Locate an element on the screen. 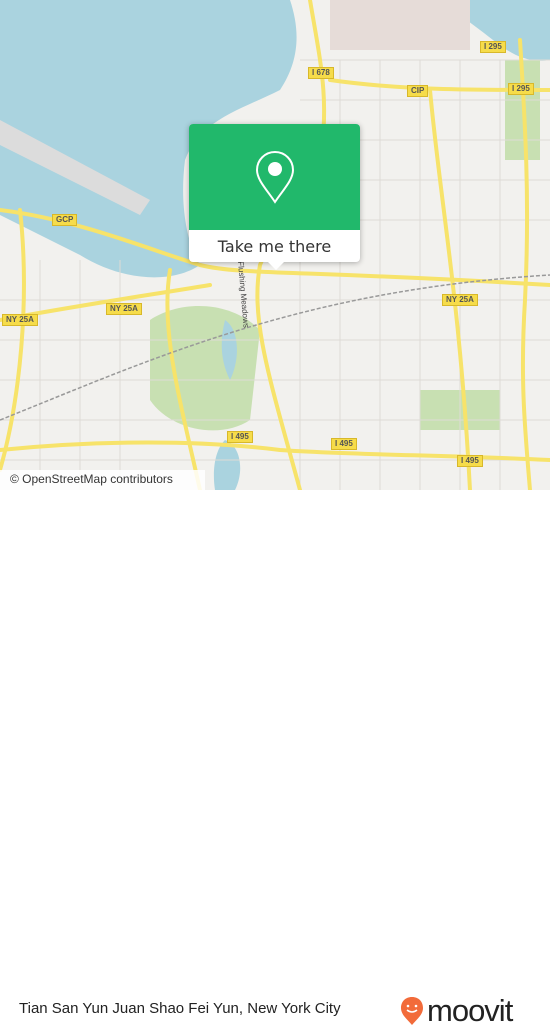 The image size is (550, 1029). road-shield: CIP is located at coordinates (418, 91).